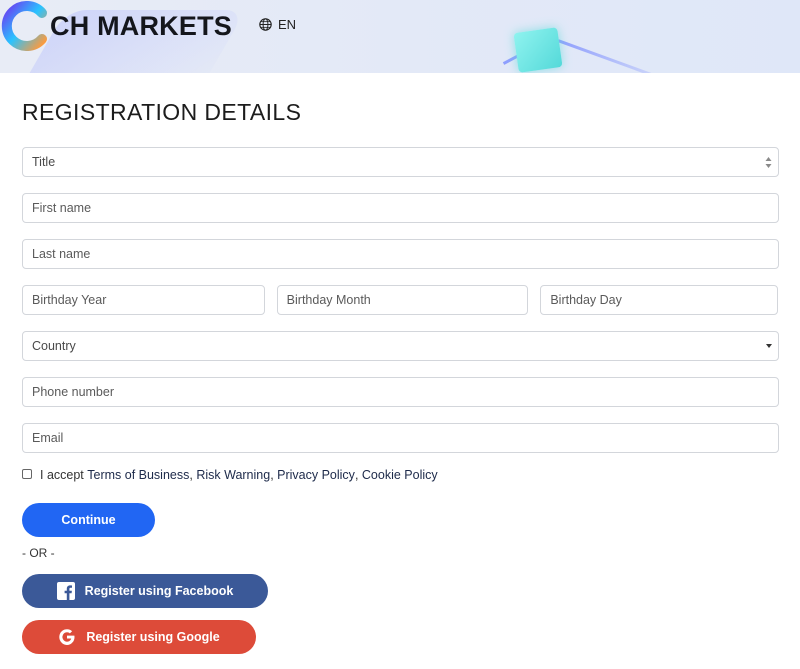 The image size is (800, 669). I want to click on or-divider: - OR -, so click(38, 553).